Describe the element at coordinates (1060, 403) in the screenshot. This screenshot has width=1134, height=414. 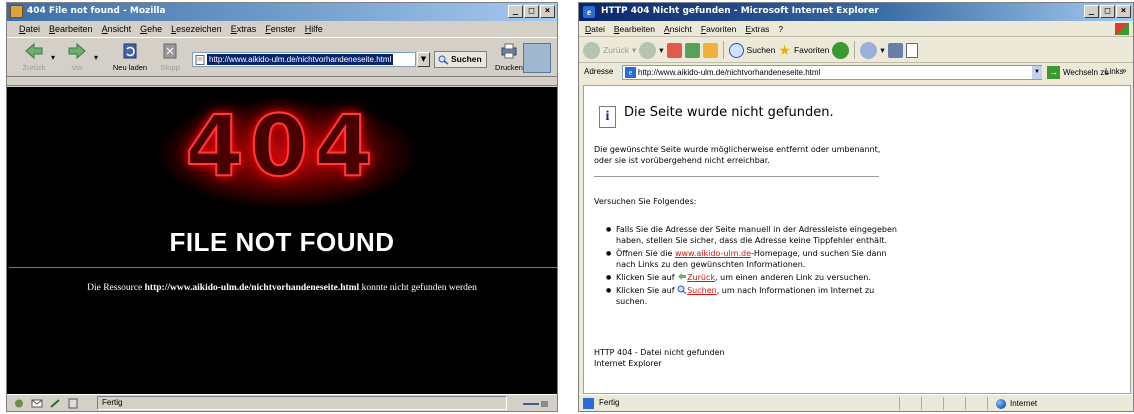
I see `security-zone: Internet` at that location.